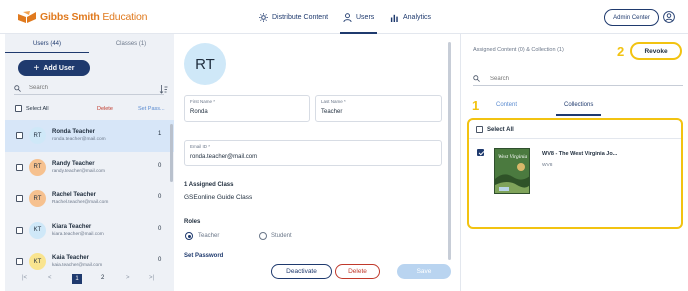  Describe the element at coordinates (669, 17) in the screenshot. I see `account-icon` at that location.